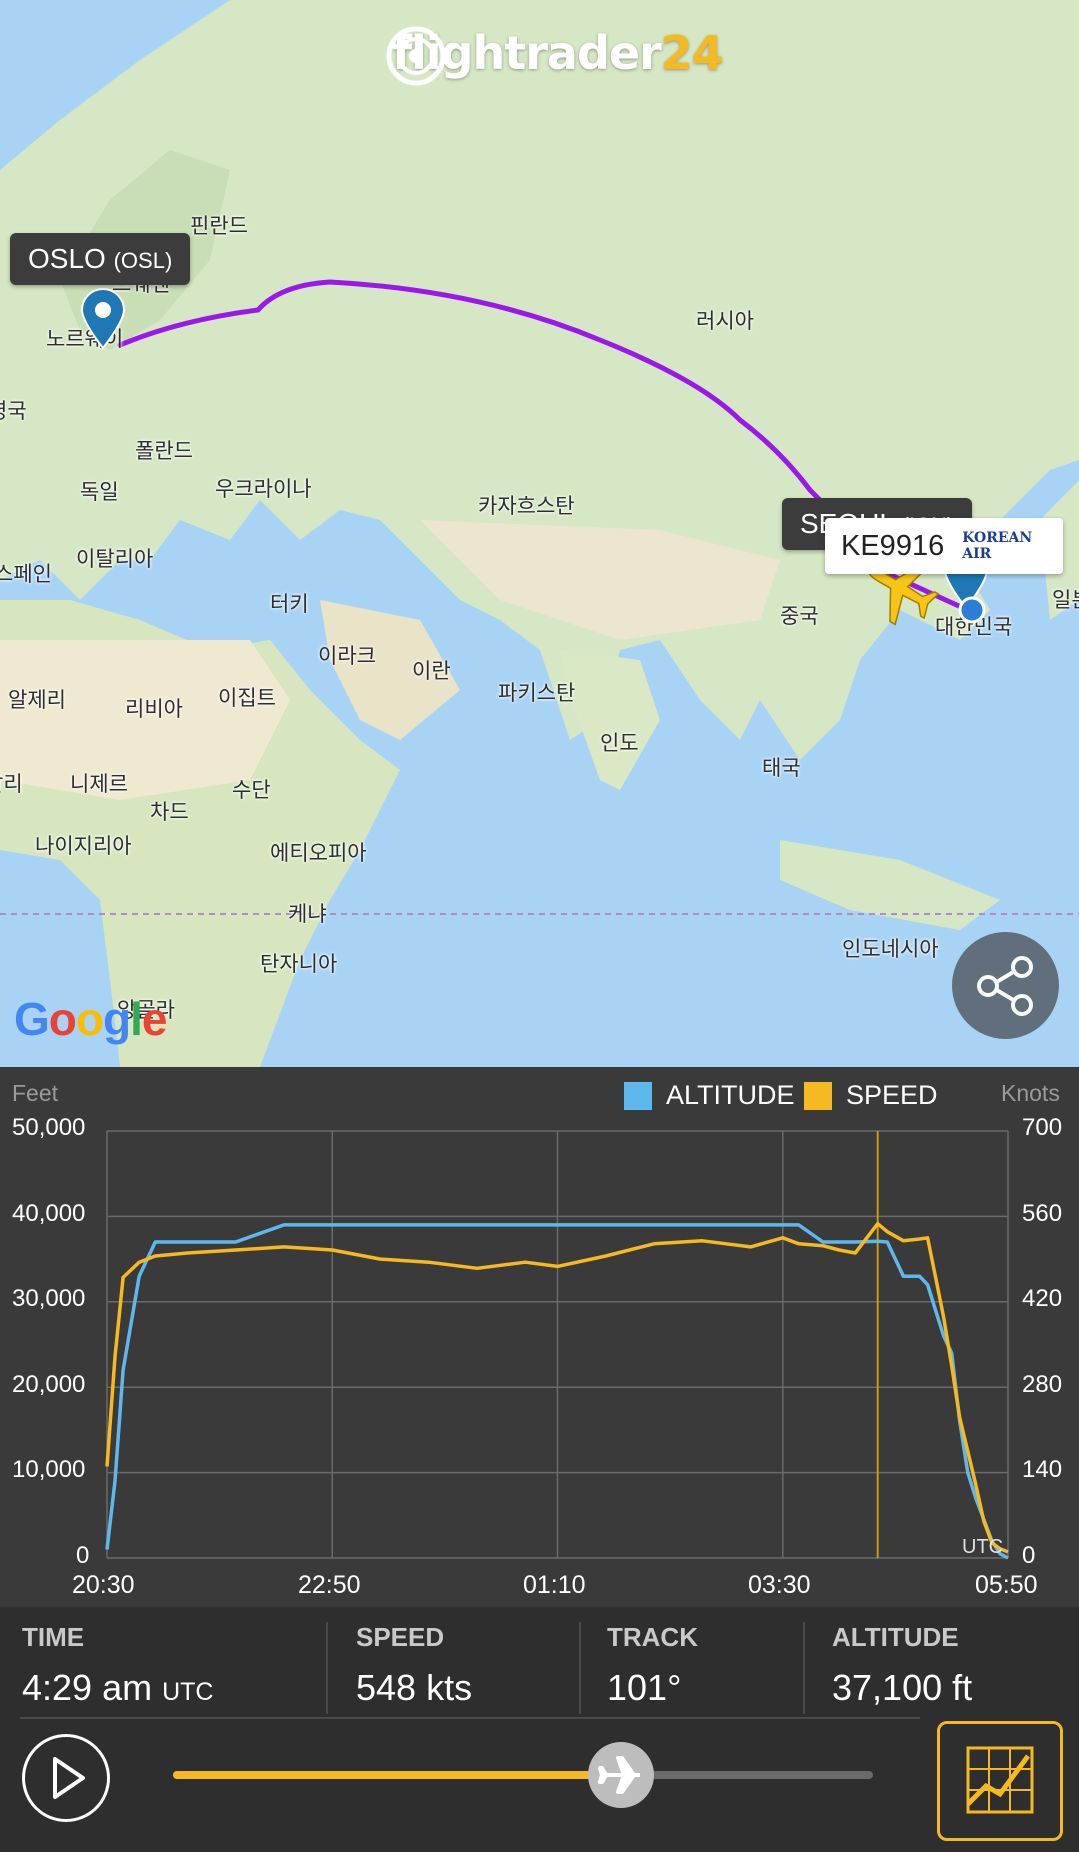 The image size is (1079, 1852). Describe the element at coordinates (53, 1637) in the screenshot. I see `time-label: TIME` at that location.